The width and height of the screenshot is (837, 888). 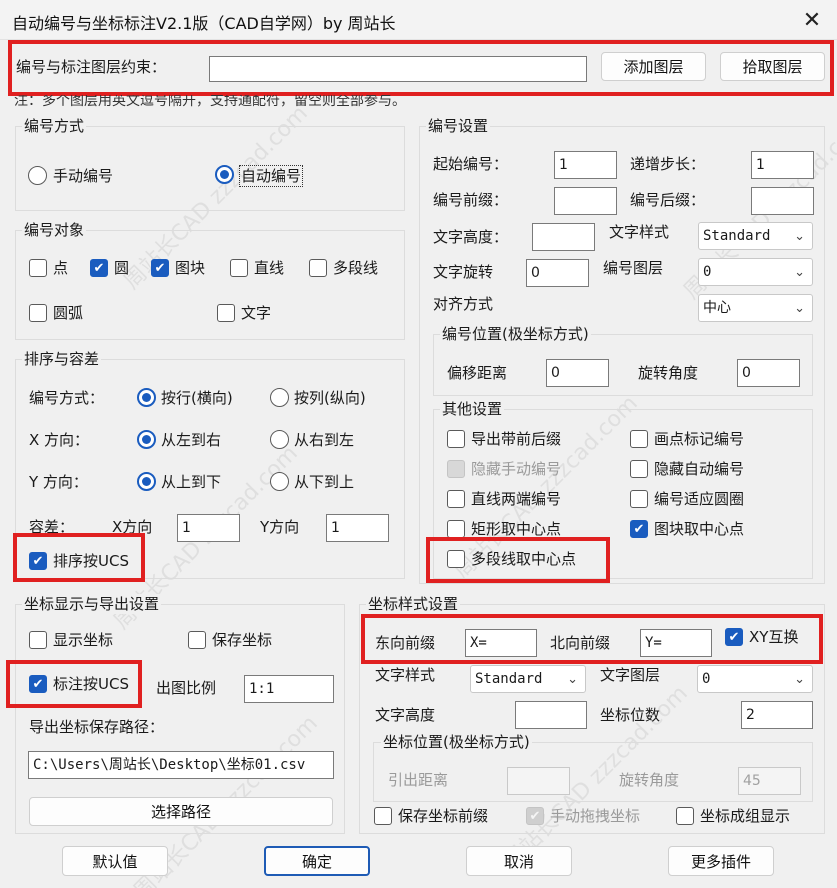 I want to click on x-left-right-radio, so click(x=146, y=439).